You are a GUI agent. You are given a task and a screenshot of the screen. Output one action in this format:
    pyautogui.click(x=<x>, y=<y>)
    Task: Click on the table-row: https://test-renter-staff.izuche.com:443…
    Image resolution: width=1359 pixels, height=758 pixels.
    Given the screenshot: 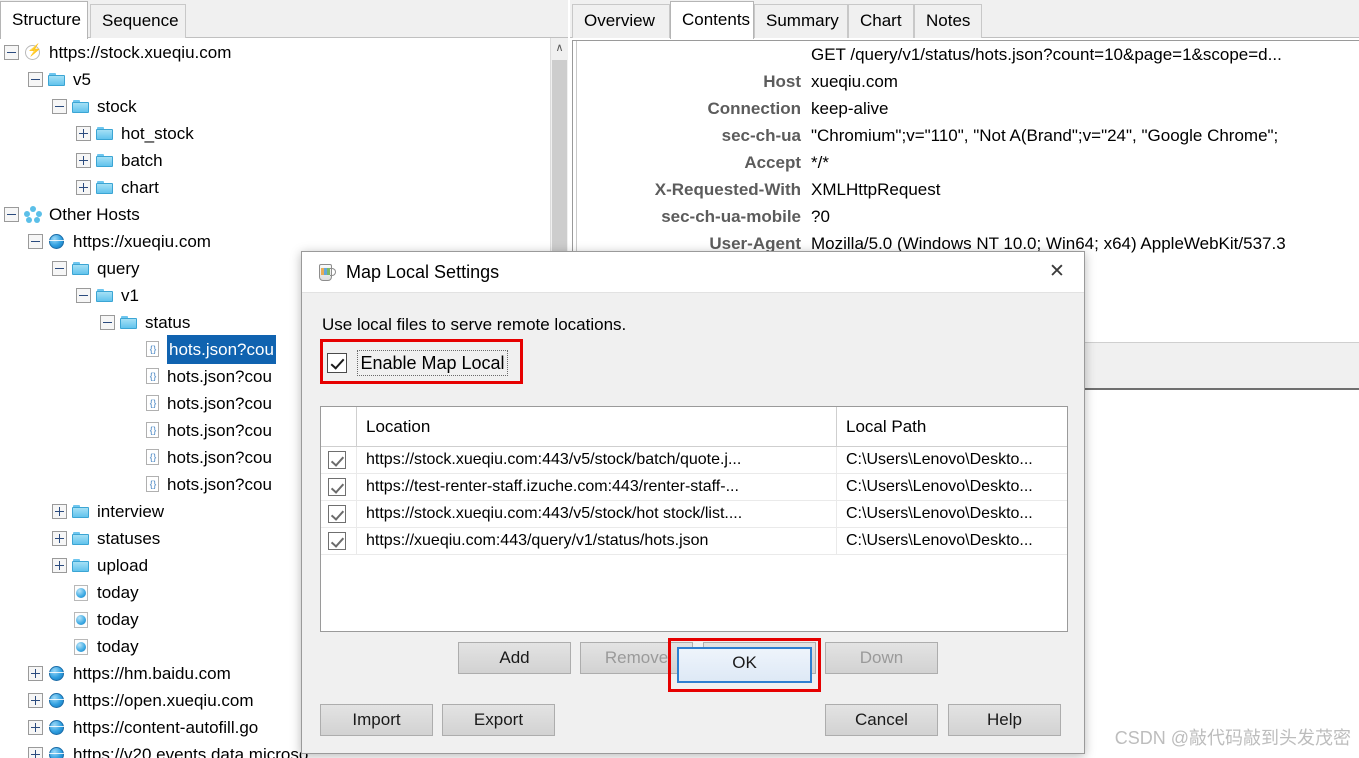 What is the action you would take?
    pyautogui.click(x=694, y=487)
    